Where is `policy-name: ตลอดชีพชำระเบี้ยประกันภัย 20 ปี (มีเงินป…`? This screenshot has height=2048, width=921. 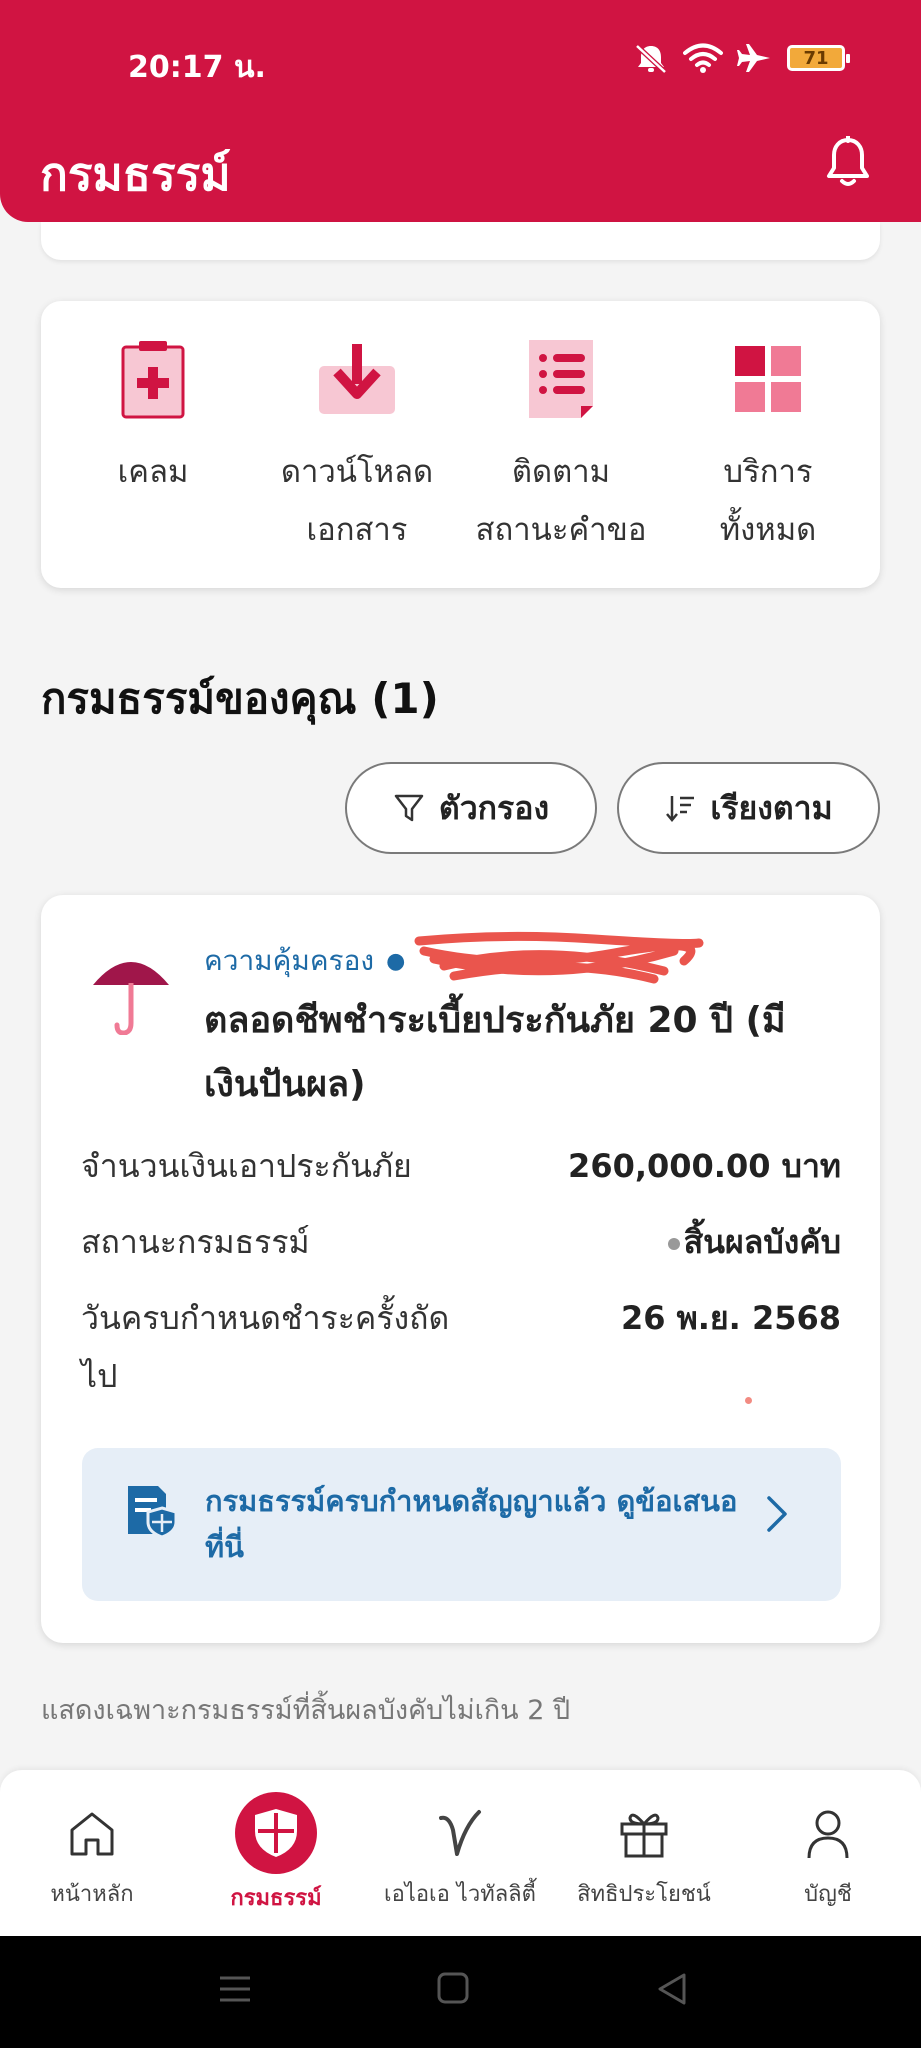
policy-name: ตลอดชีพชำระเบี้ยประกันภัย 20 ปี (มีเงินป… is located at coordinates (495, 1052).